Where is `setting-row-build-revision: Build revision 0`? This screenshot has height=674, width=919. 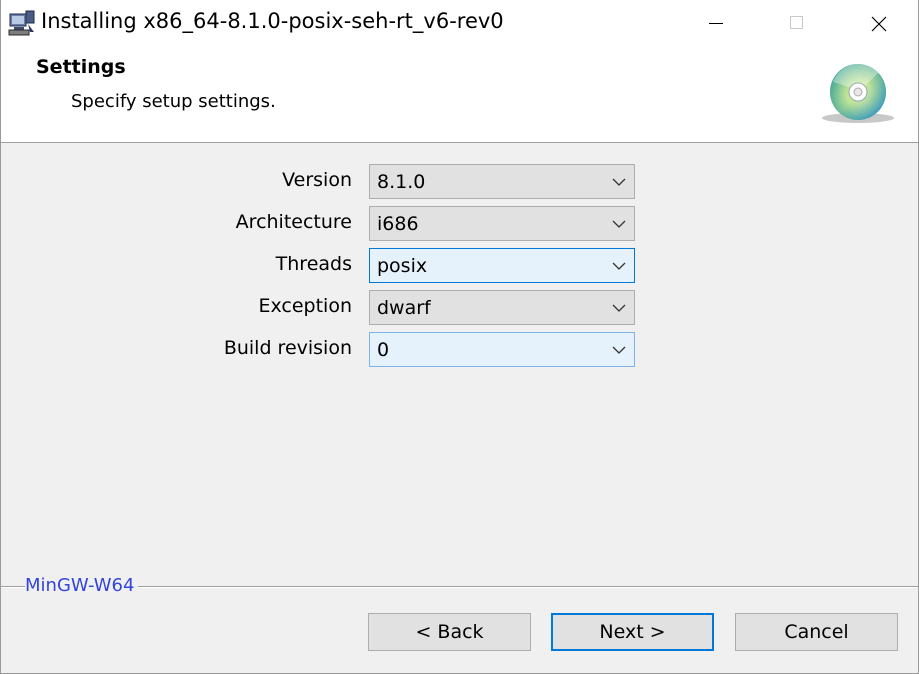
setting-row-build-revision: Build revision 0 is located at coordinates (459, 350).